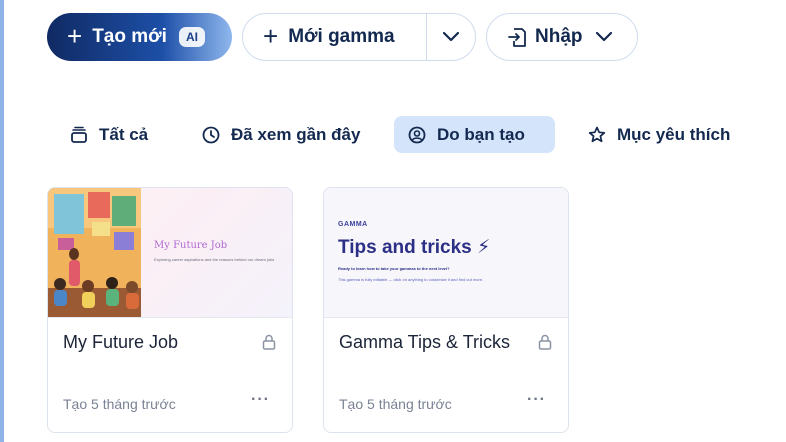 Image resolution: width=786 pixels, height=442 pixels. Describe the element at coordinates (425, 342) in the screenshot. I see `card-title: Gamma Tips & Tricks` at that location.